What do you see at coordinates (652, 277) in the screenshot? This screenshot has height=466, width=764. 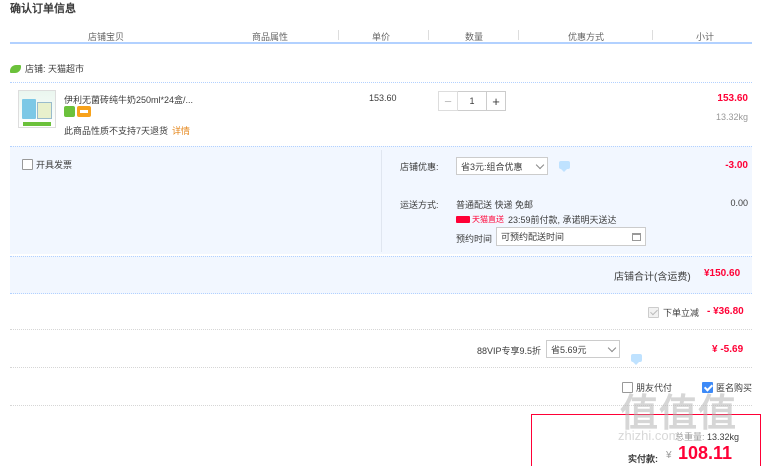 I see `store-total-label: 店铺合计(含运费)` at bounding box center [652, 277].